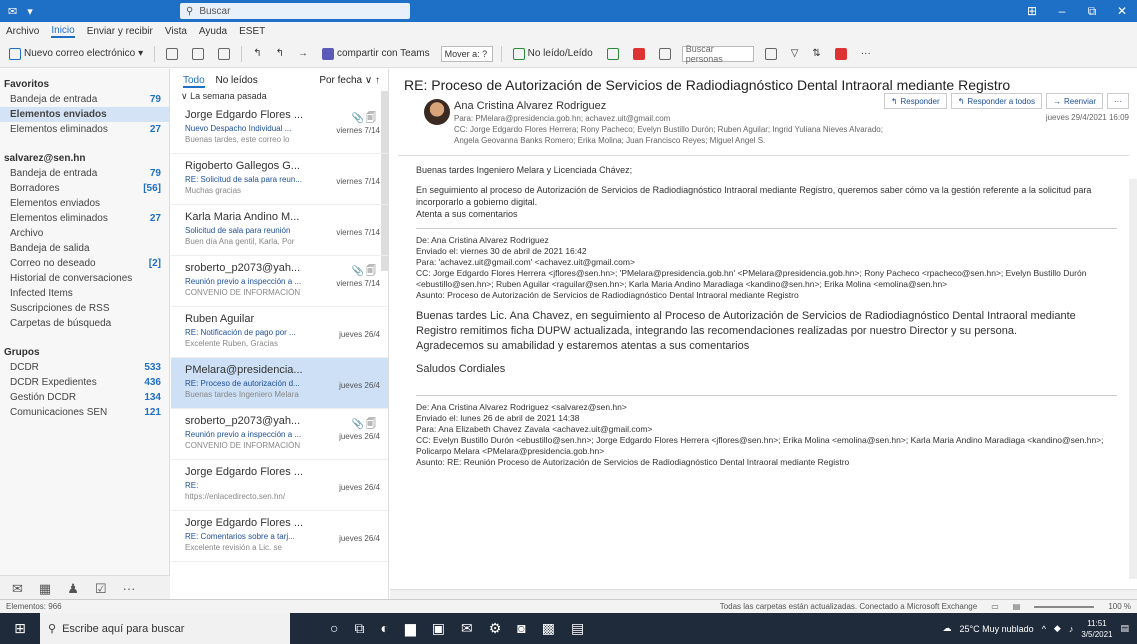 Image resolution: width=1137 pixels, height=644 pixels. I want to click on folder-item: Infected Items, so click(84, 293).